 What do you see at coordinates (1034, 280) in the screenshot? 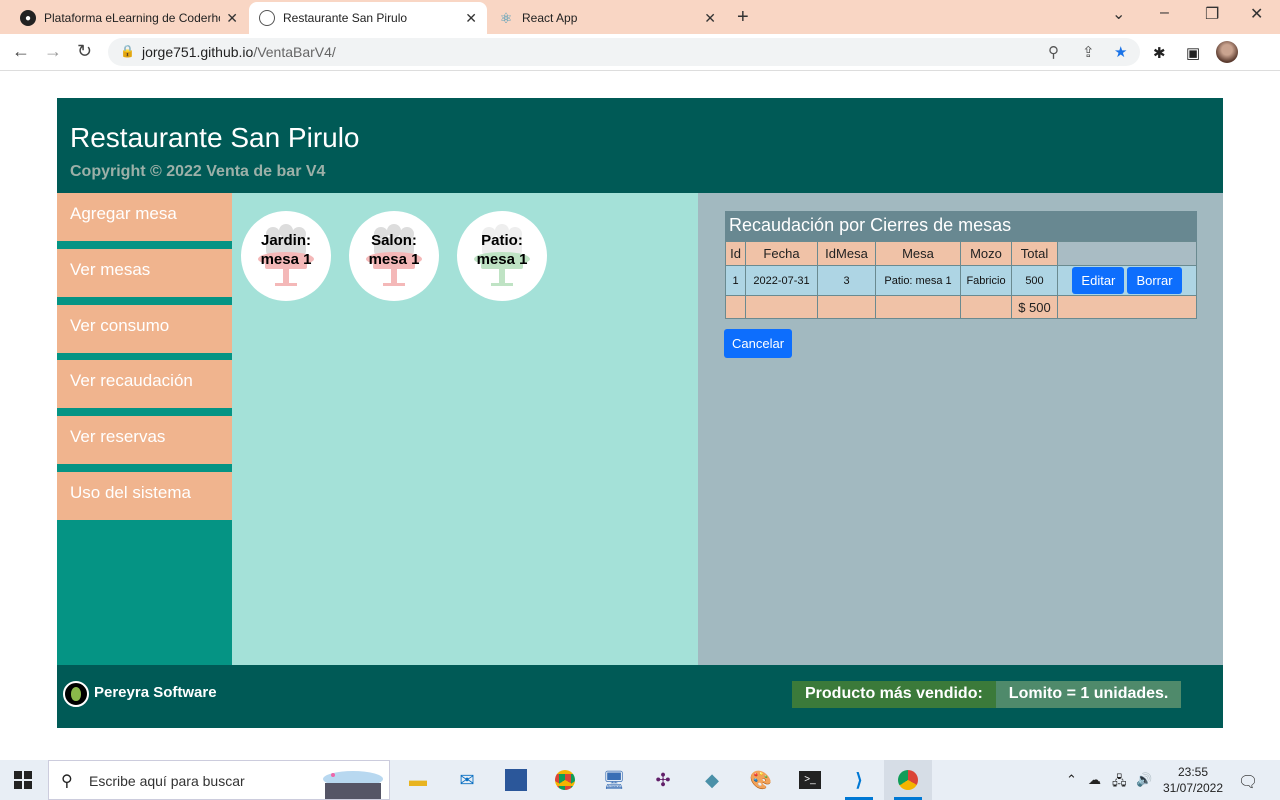
I see `cell-total: 500` at bounding box center [1034, 280].